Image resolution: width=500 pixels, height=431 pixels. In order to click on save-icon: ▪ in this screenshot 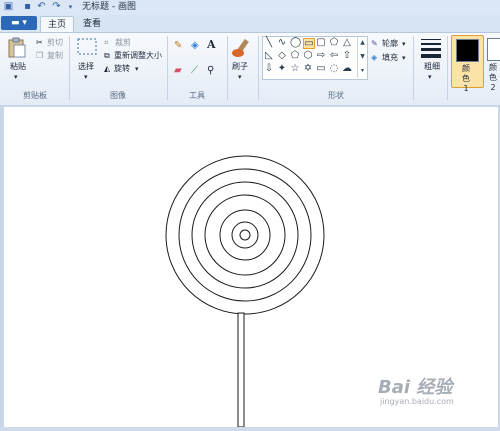, I will do `click(27, 7)`.